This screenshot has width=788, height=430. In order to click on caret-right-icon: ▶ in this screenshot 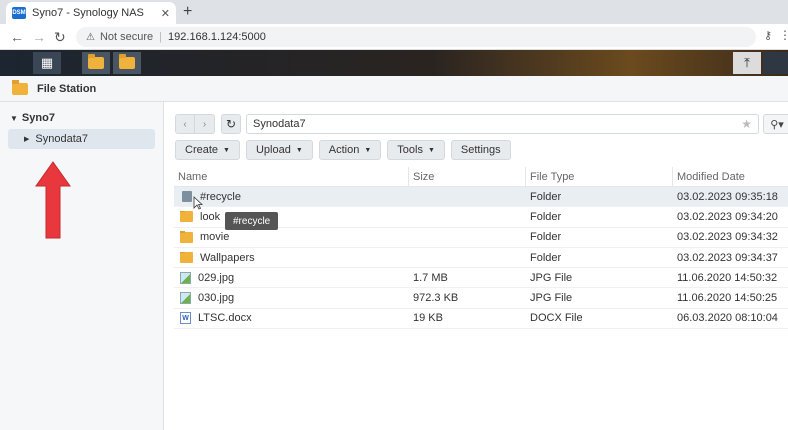, I will do `click(27, 139)`.